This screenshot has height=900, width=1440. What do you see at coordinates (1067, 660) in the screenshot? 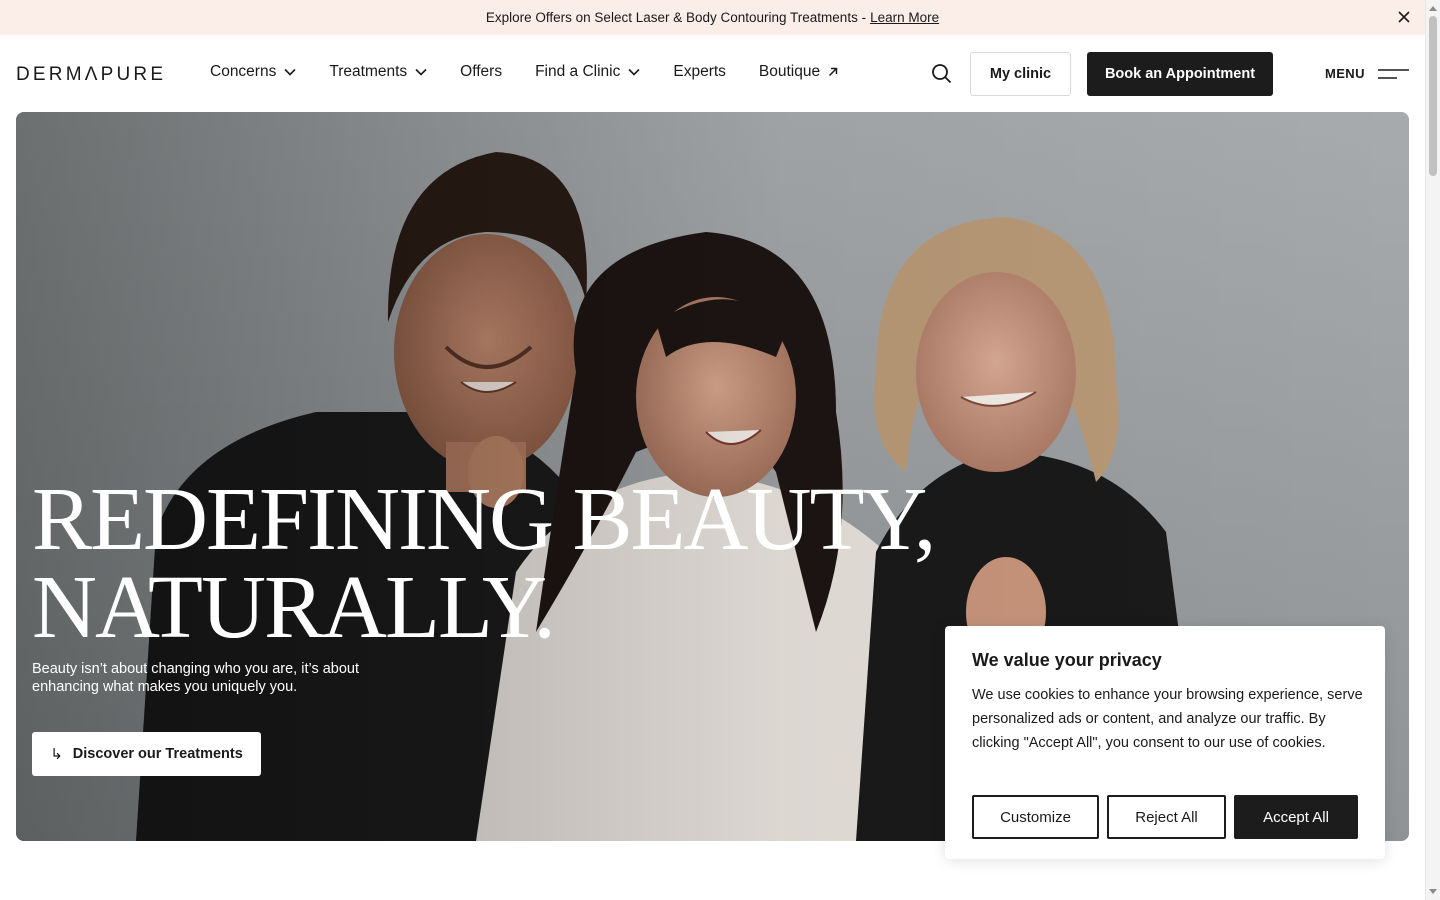
I see `cookie-title: We value your privacy` at bounding box center [1067, 660].